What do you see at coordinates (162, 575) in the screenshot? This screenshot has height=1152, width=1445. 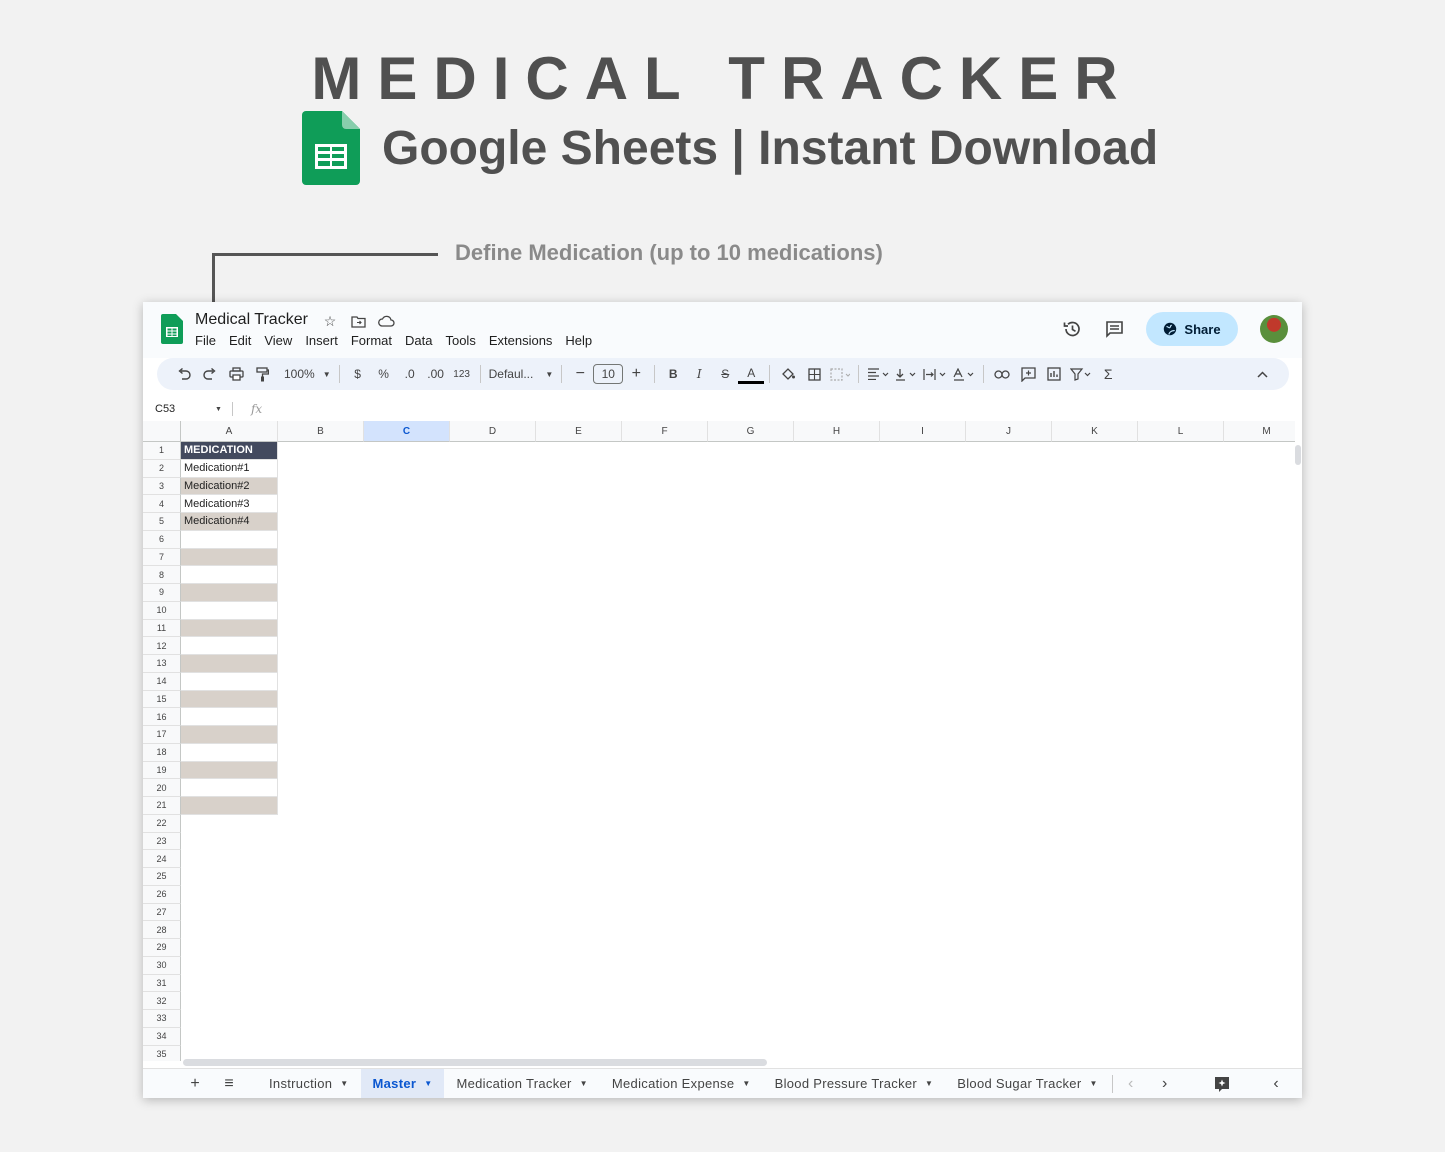 I see `row-header: 8` at bounding box center [162, 575].